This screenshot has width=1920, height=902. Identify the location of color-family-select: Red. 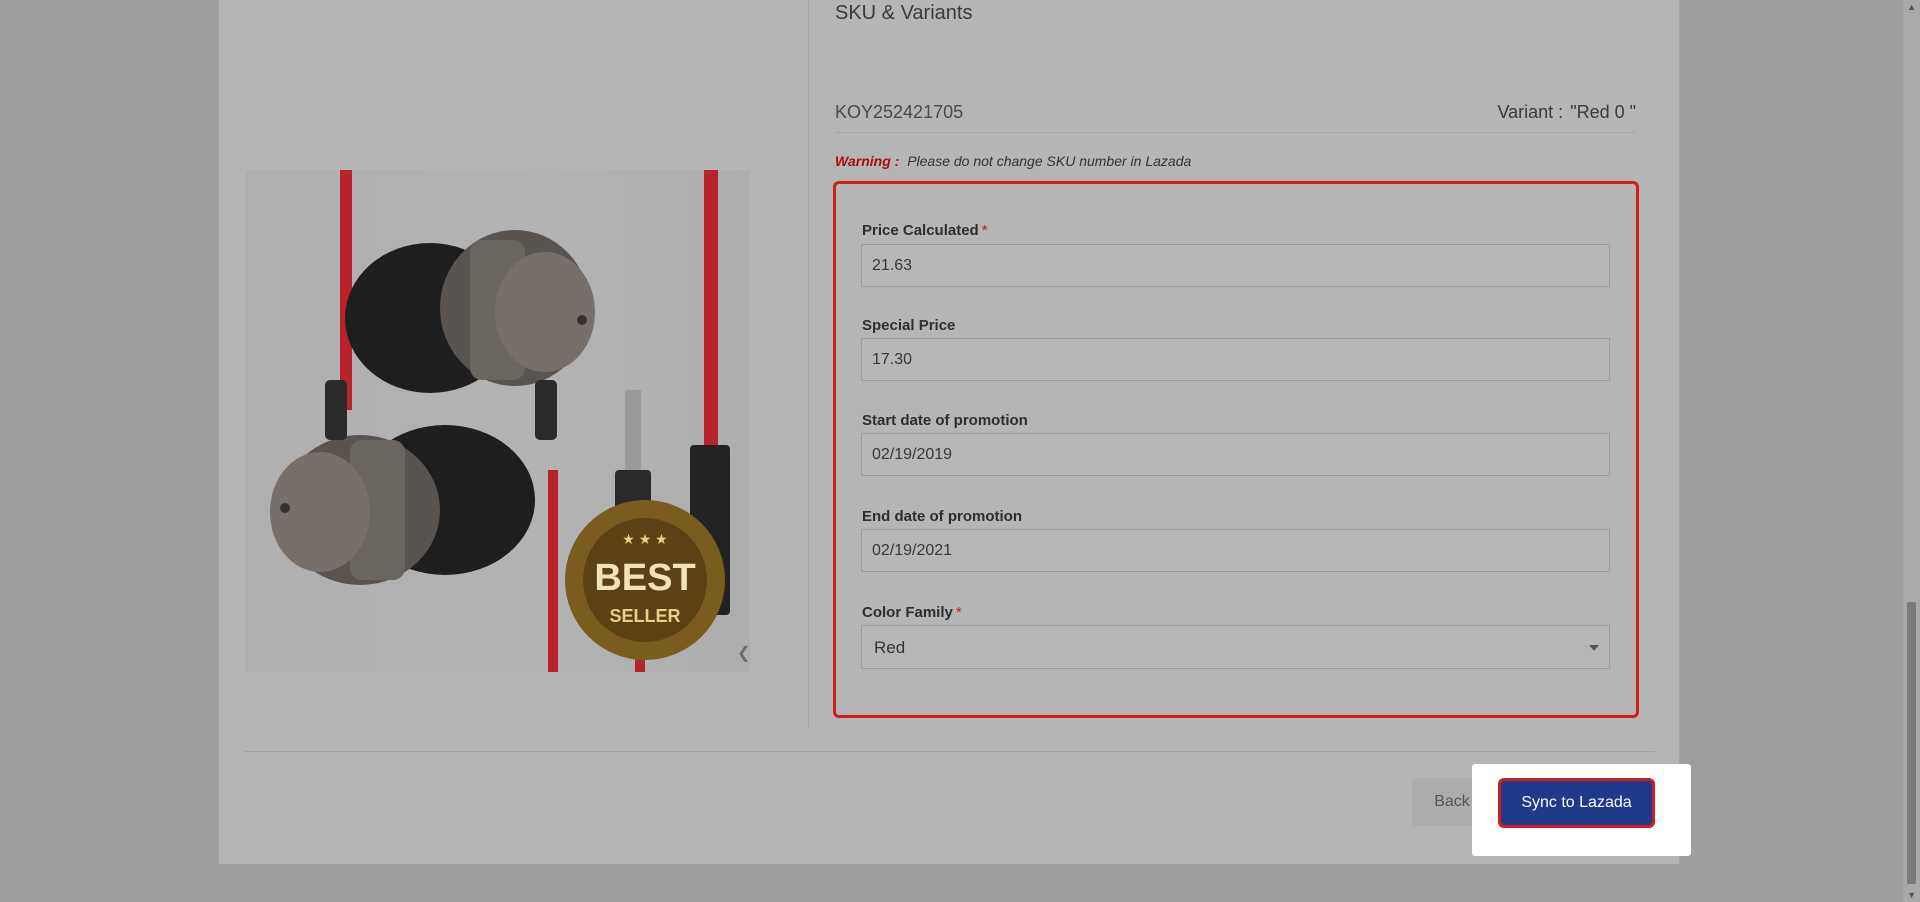
(1235, 647).